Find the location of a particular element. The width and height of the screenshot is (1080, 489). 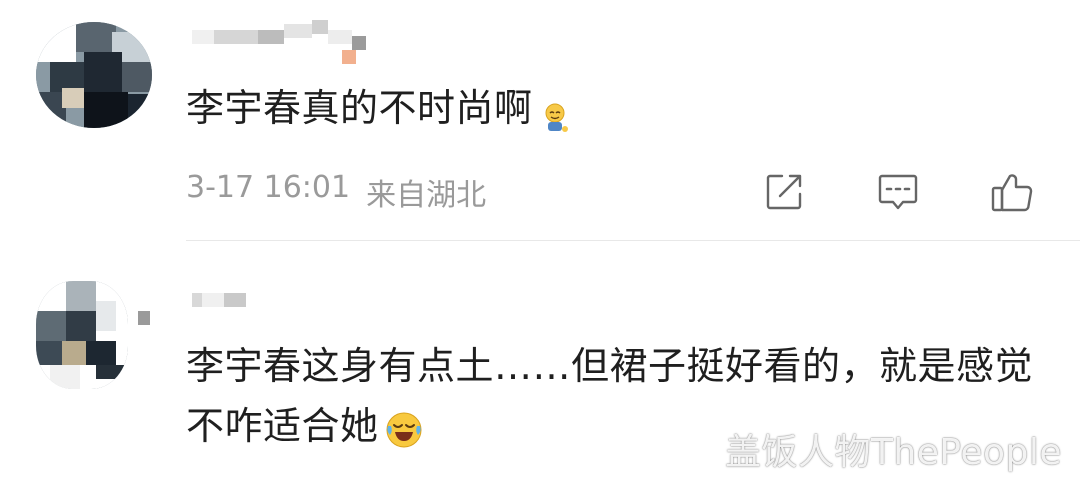

like-button is located at coordinates (1012, 192).